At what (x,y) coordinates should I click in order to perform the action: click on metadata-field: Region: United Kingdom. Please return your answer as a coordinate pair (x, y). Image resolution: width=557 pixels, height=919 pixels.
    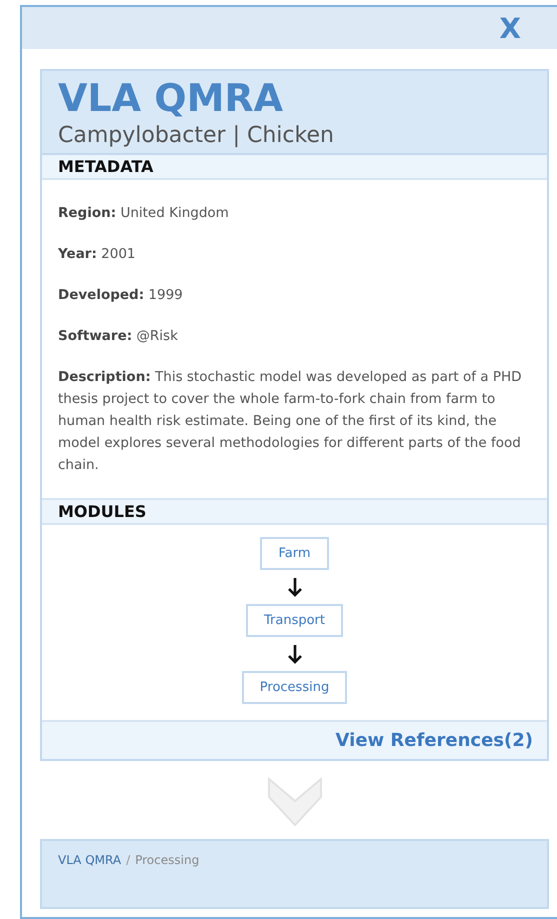
    Looking at the image, I should click on (290, 213).